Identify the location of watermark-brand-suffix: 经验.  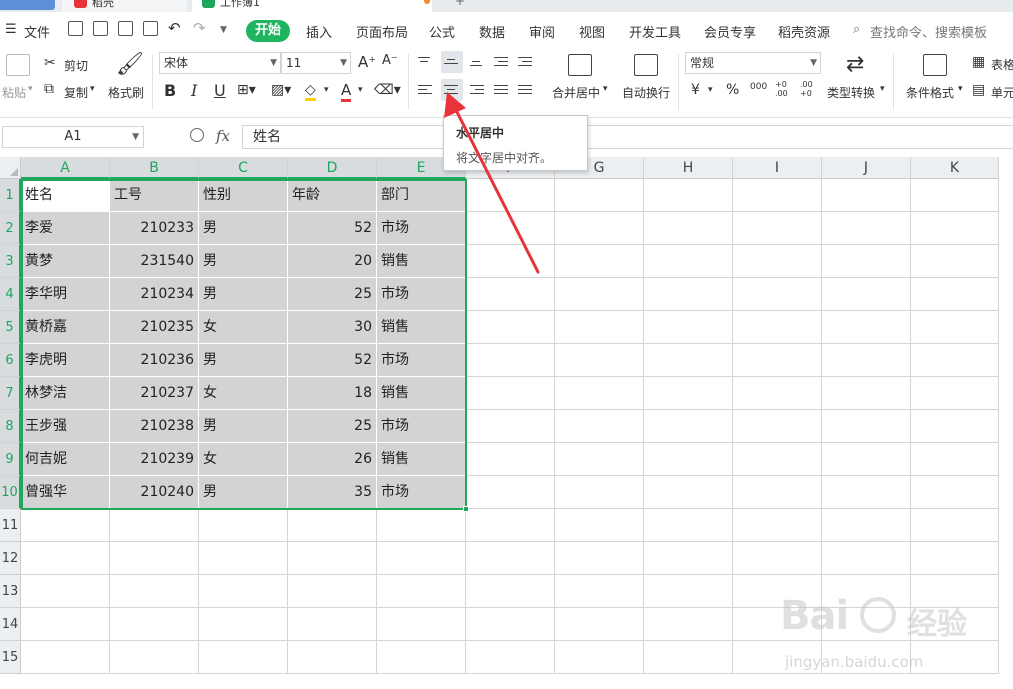
(937, 624).